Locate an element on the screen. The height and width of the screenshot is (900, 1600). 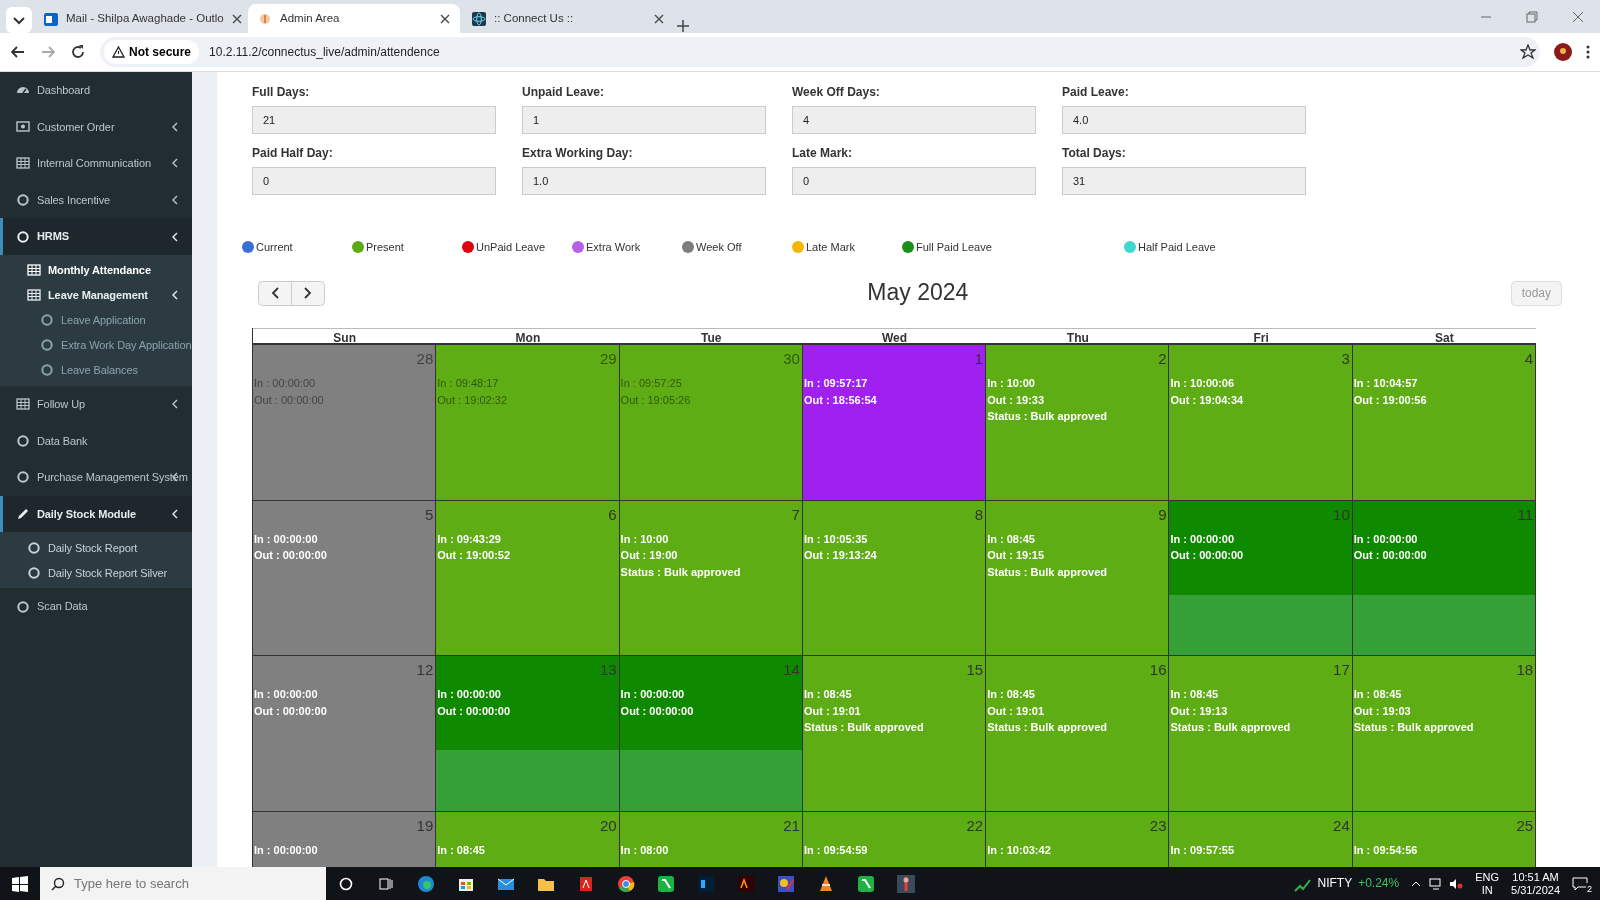
browser-tab: Admin Area is located at coordinates (354, 18).